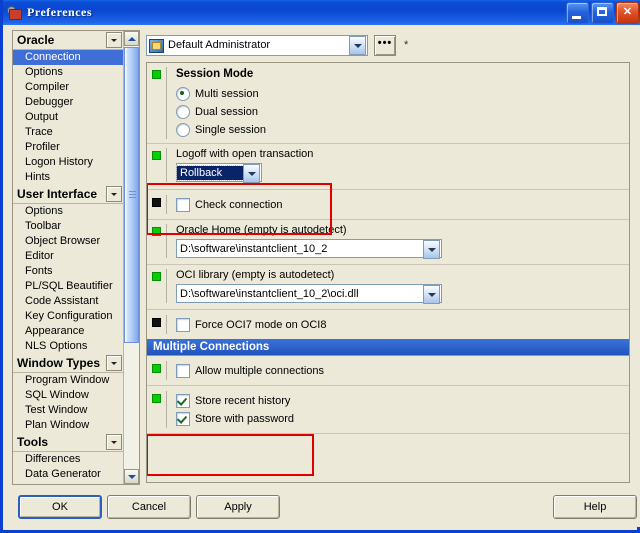  I want to click on scrollbar-thumb, so click(131, 195).